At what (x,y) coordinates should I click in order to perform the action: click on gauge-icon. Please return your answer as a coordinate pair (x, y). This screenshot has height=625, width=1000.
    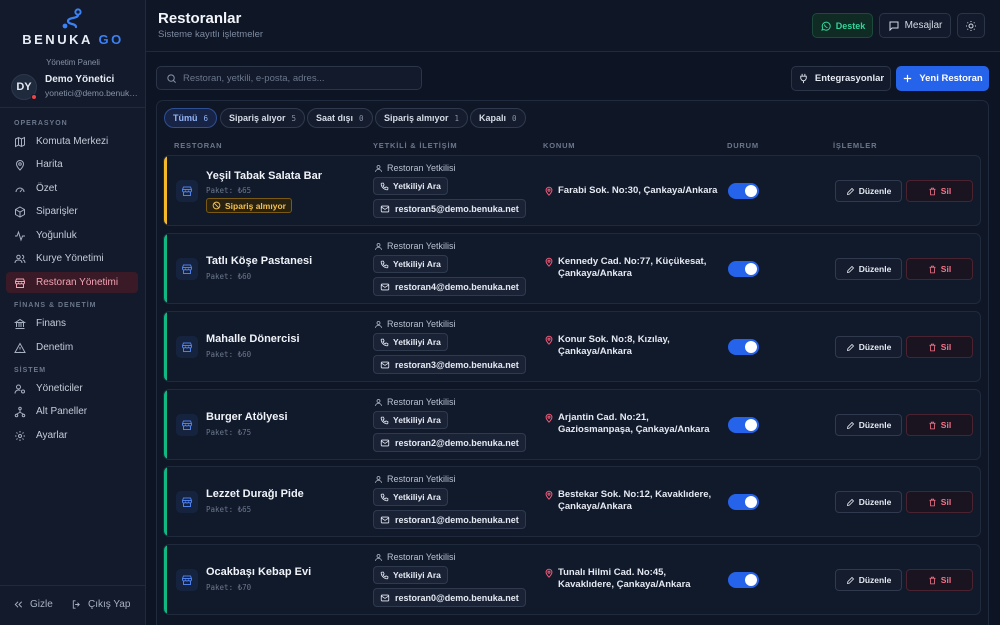
    Looking at the image, I should click on (20, 189).